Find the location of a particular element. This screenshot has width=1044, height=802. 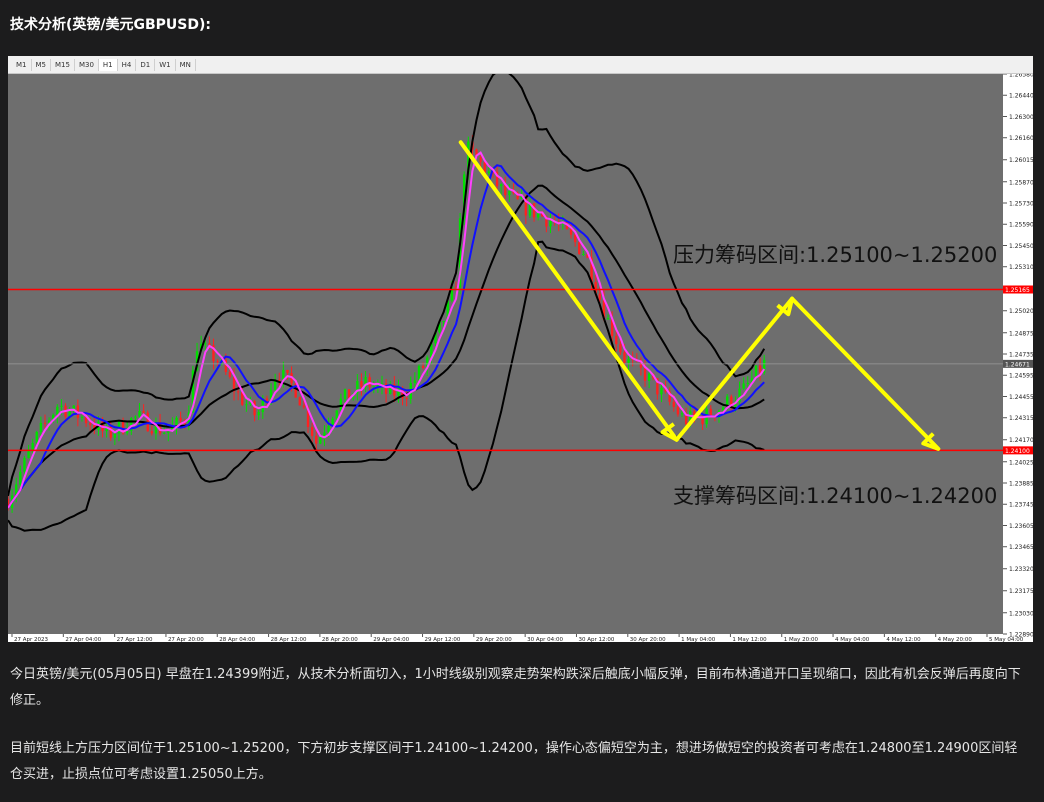

y-tick-label: 1.24595 is located at coordinates (1021, 376).